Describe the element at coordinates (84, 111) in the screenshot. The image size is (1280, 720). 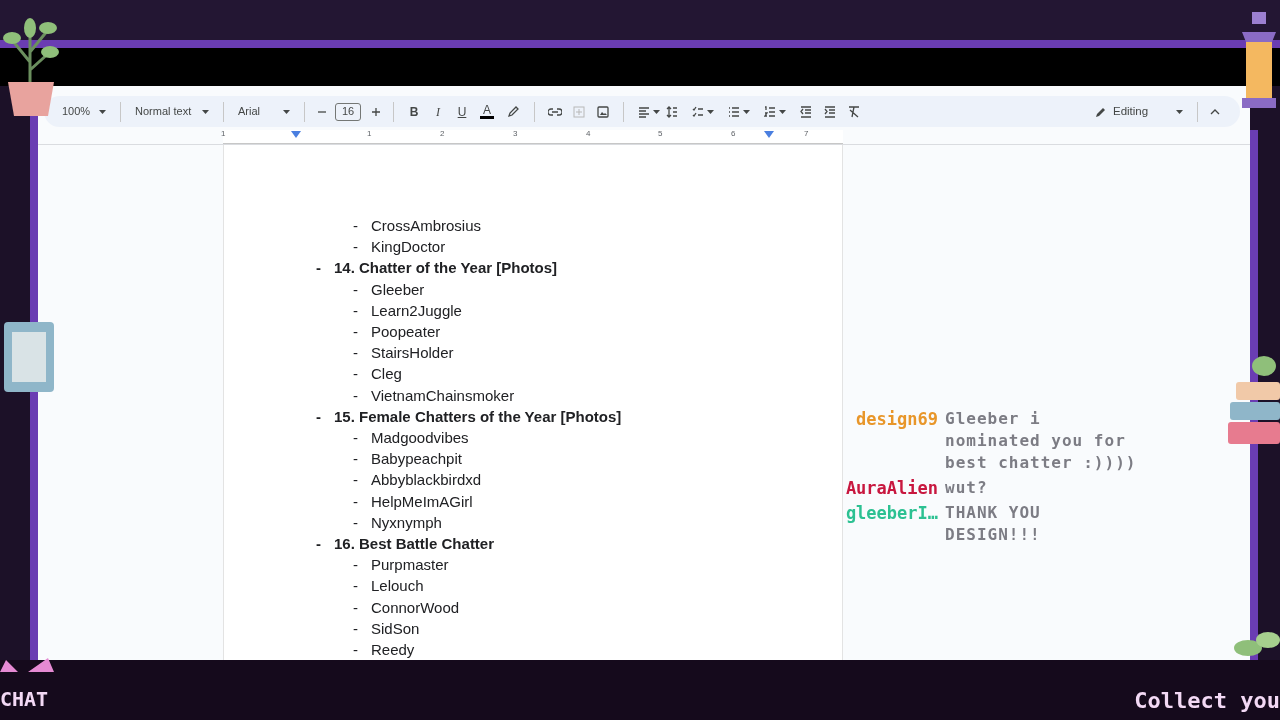
I see `zoom-dropdown: 100%` at that location.